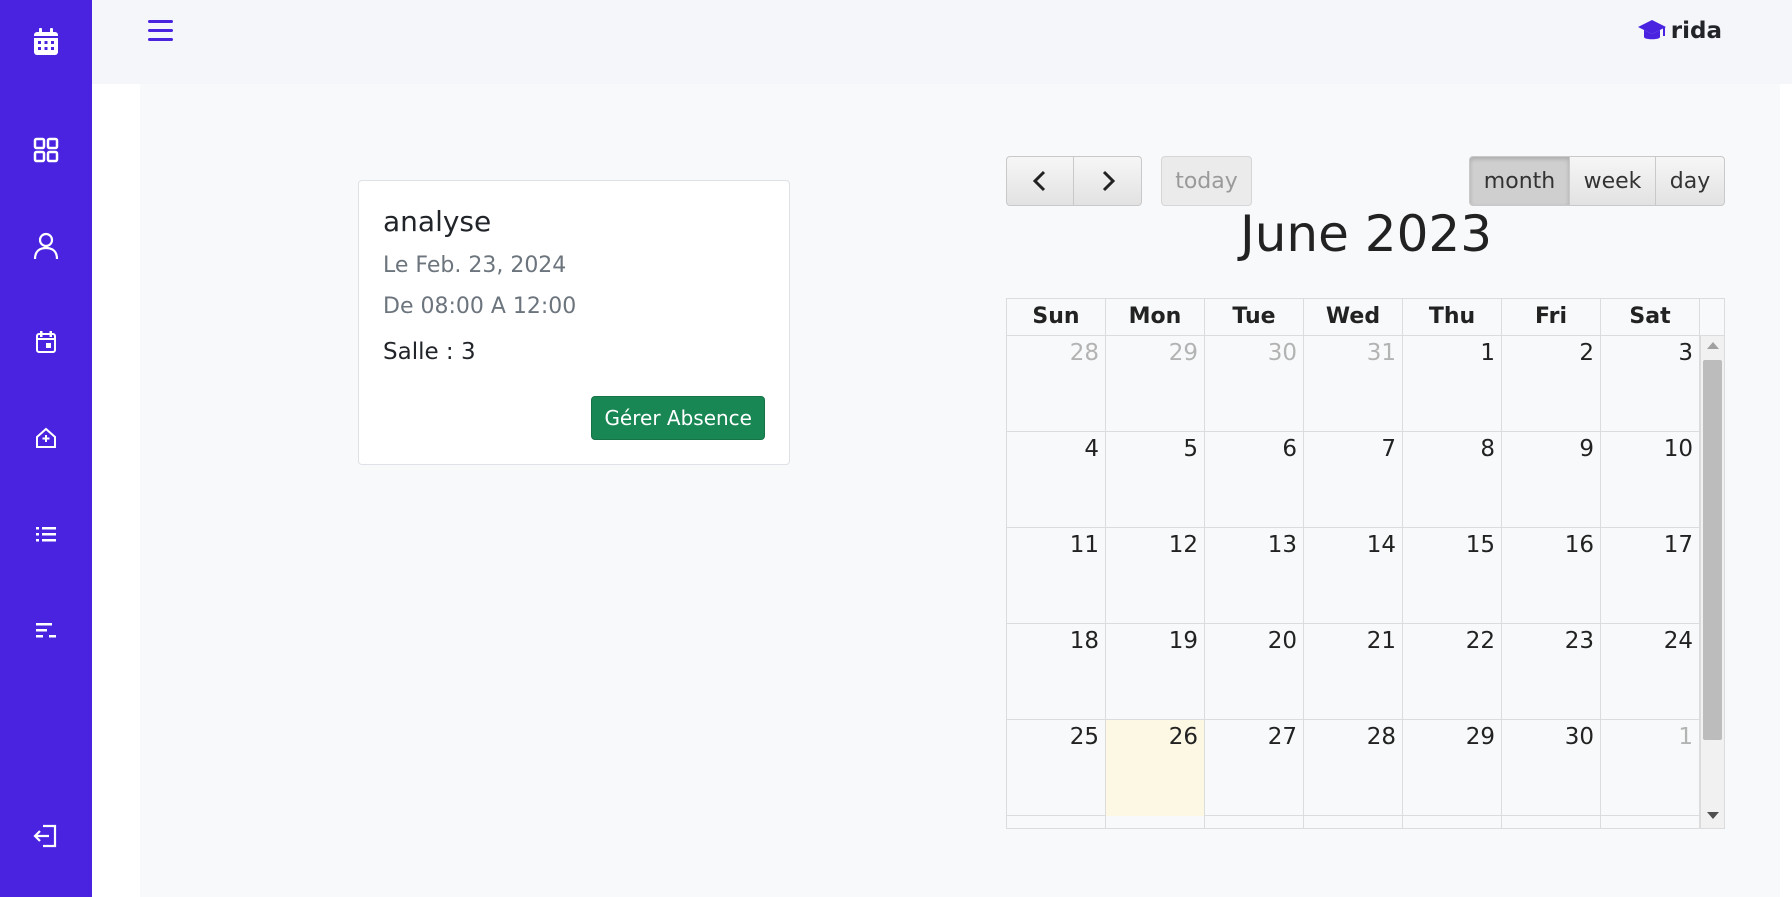  I want to click on course-title: analyse, so click(437, 221).